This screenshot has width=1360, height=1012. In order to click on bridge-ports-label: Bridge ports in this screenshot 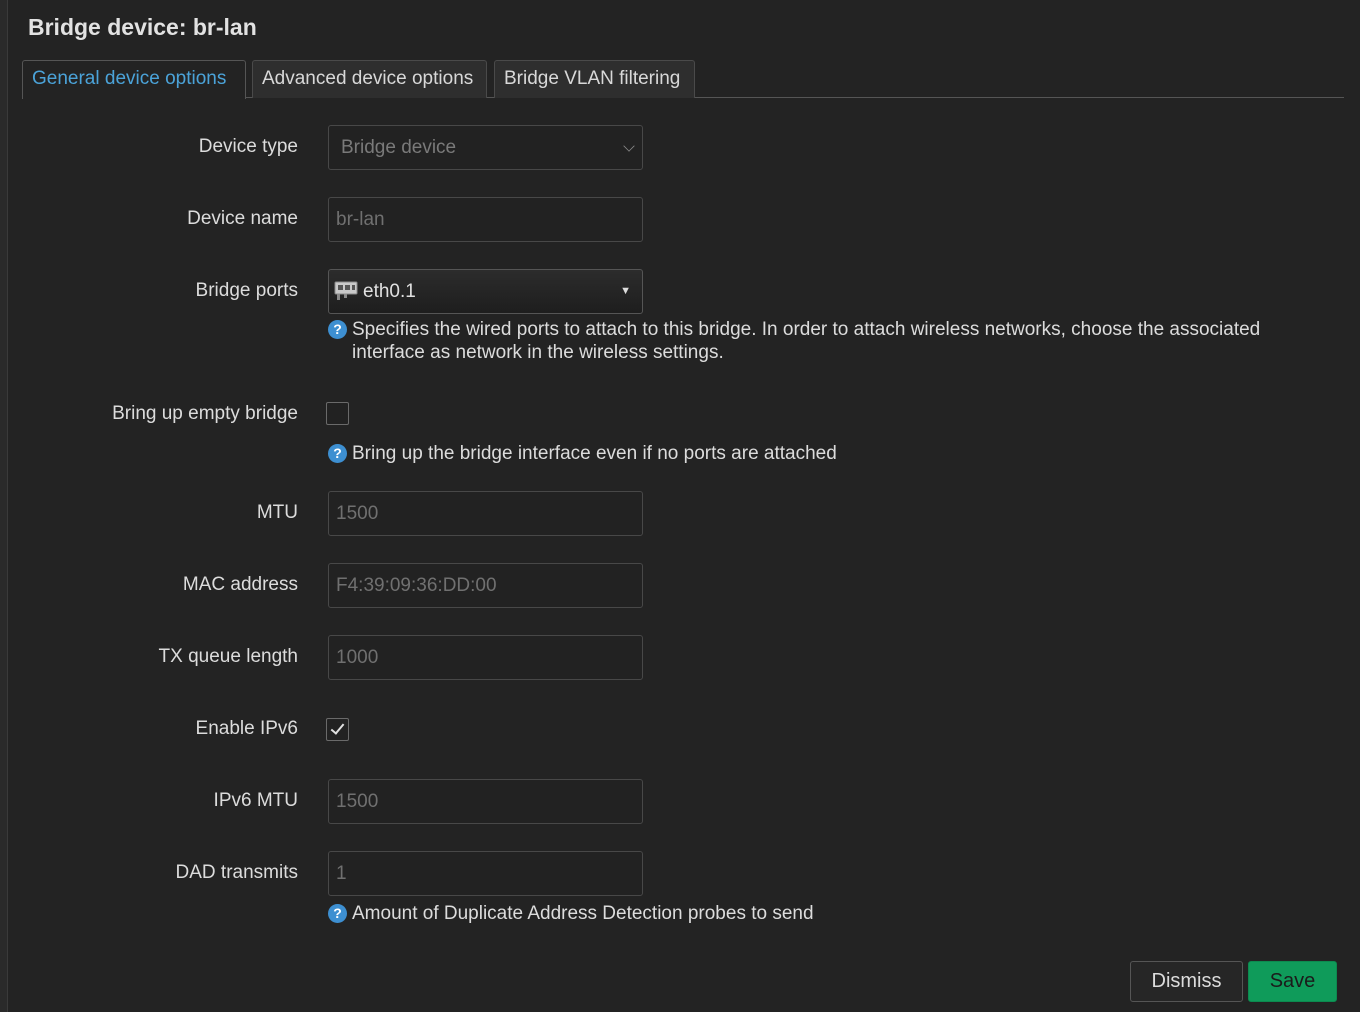, I will do `click(246, 290)`.